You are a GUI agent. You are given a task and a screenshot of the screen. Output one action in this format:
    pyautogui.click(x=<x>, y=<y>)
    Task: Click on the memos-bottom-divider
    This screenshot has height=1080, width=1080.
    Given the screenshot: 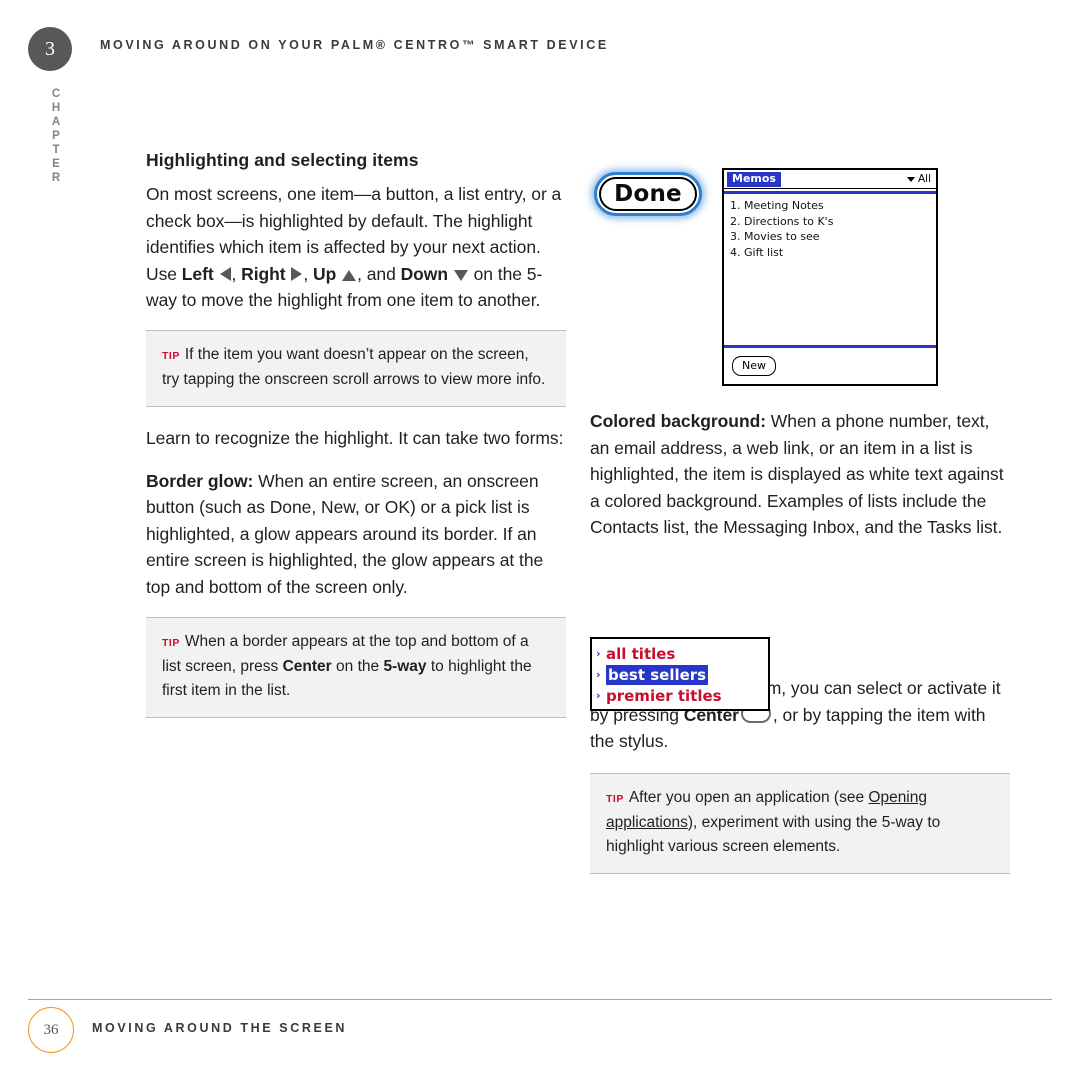 What is the action you would take?
    pyautogui.click(x=830, y=346)
    